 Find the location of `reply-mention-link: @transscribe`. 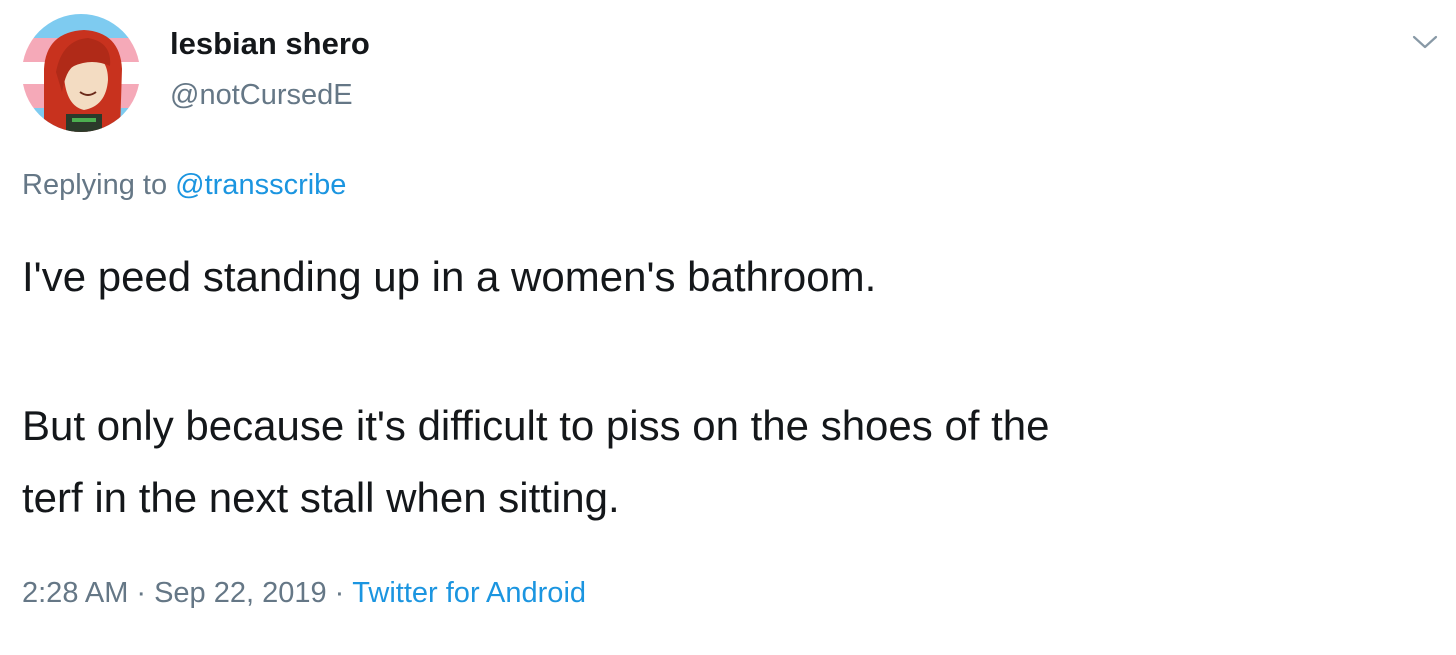

reply-mention-link: @transscribe is located at coordinates (260, 185).